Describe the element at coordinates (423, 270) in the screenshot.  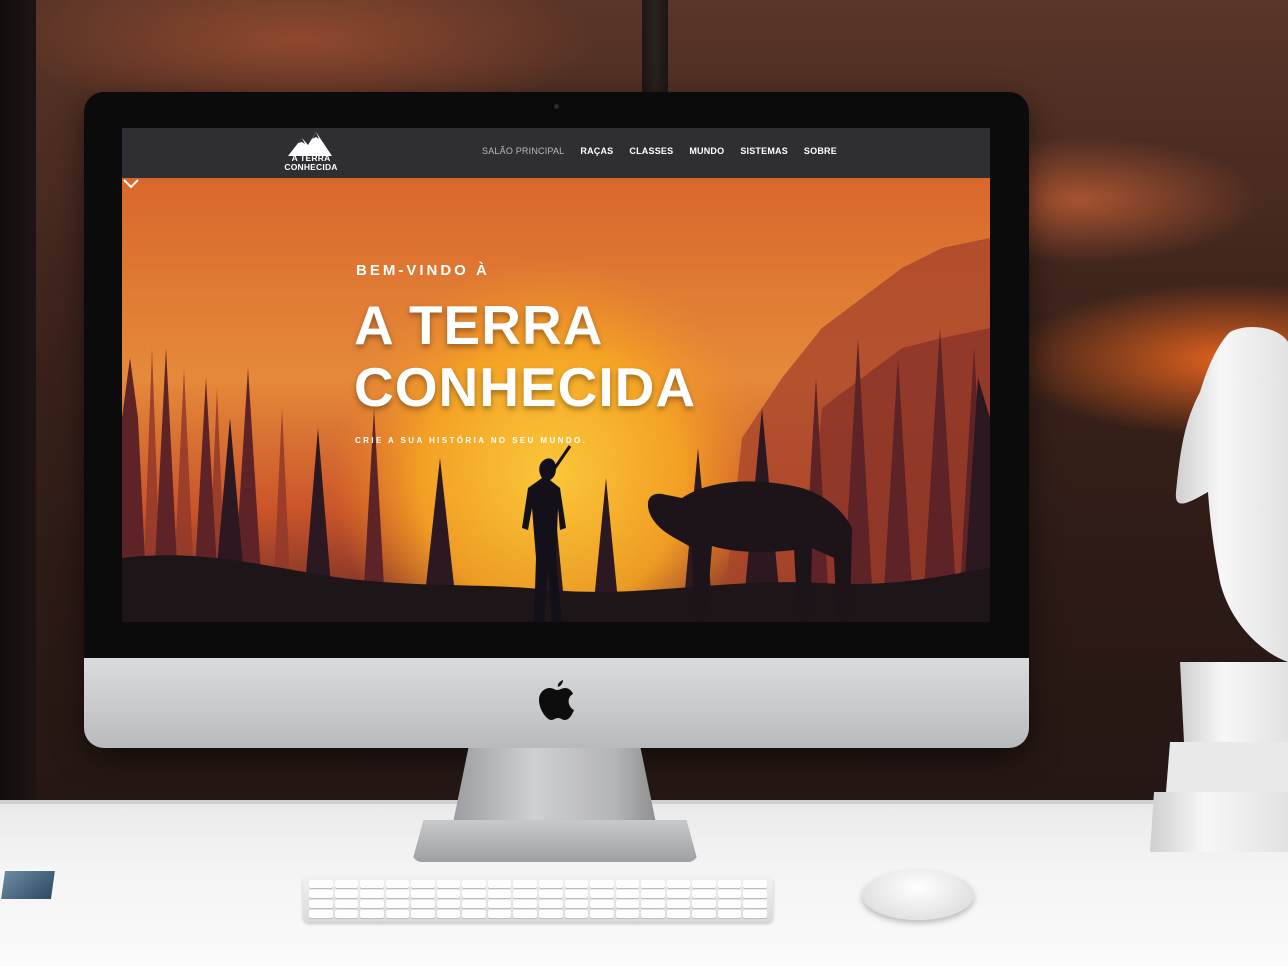
I see `hero-pretitle: BEM-VINDO À` at that location.